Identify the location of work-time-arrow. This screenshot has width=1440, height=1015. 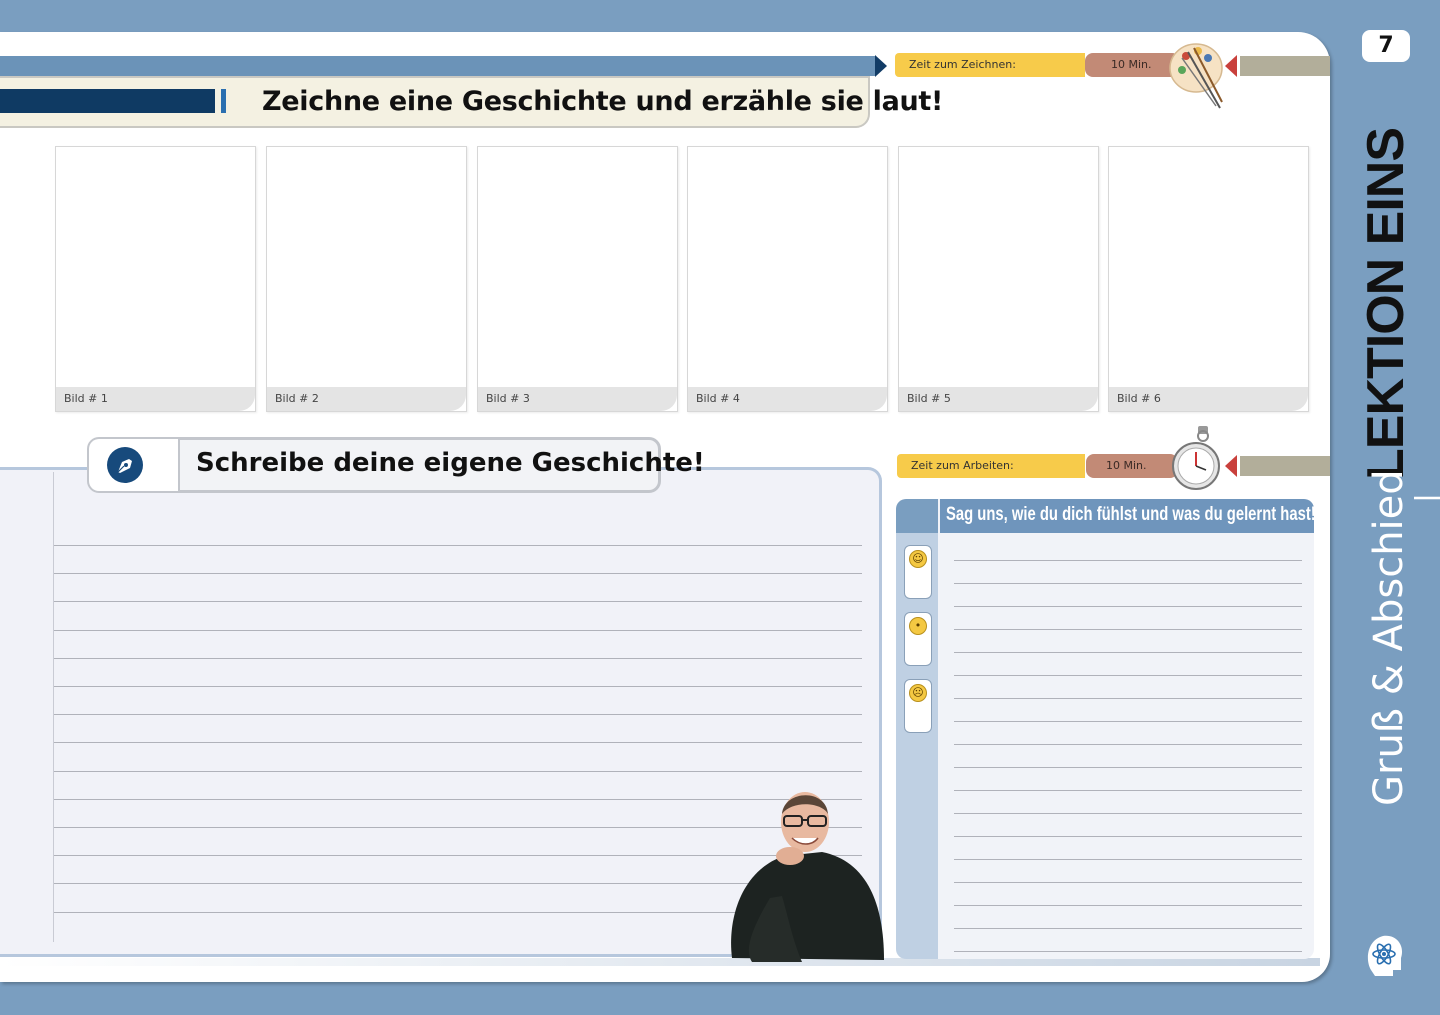
(1231, 466).